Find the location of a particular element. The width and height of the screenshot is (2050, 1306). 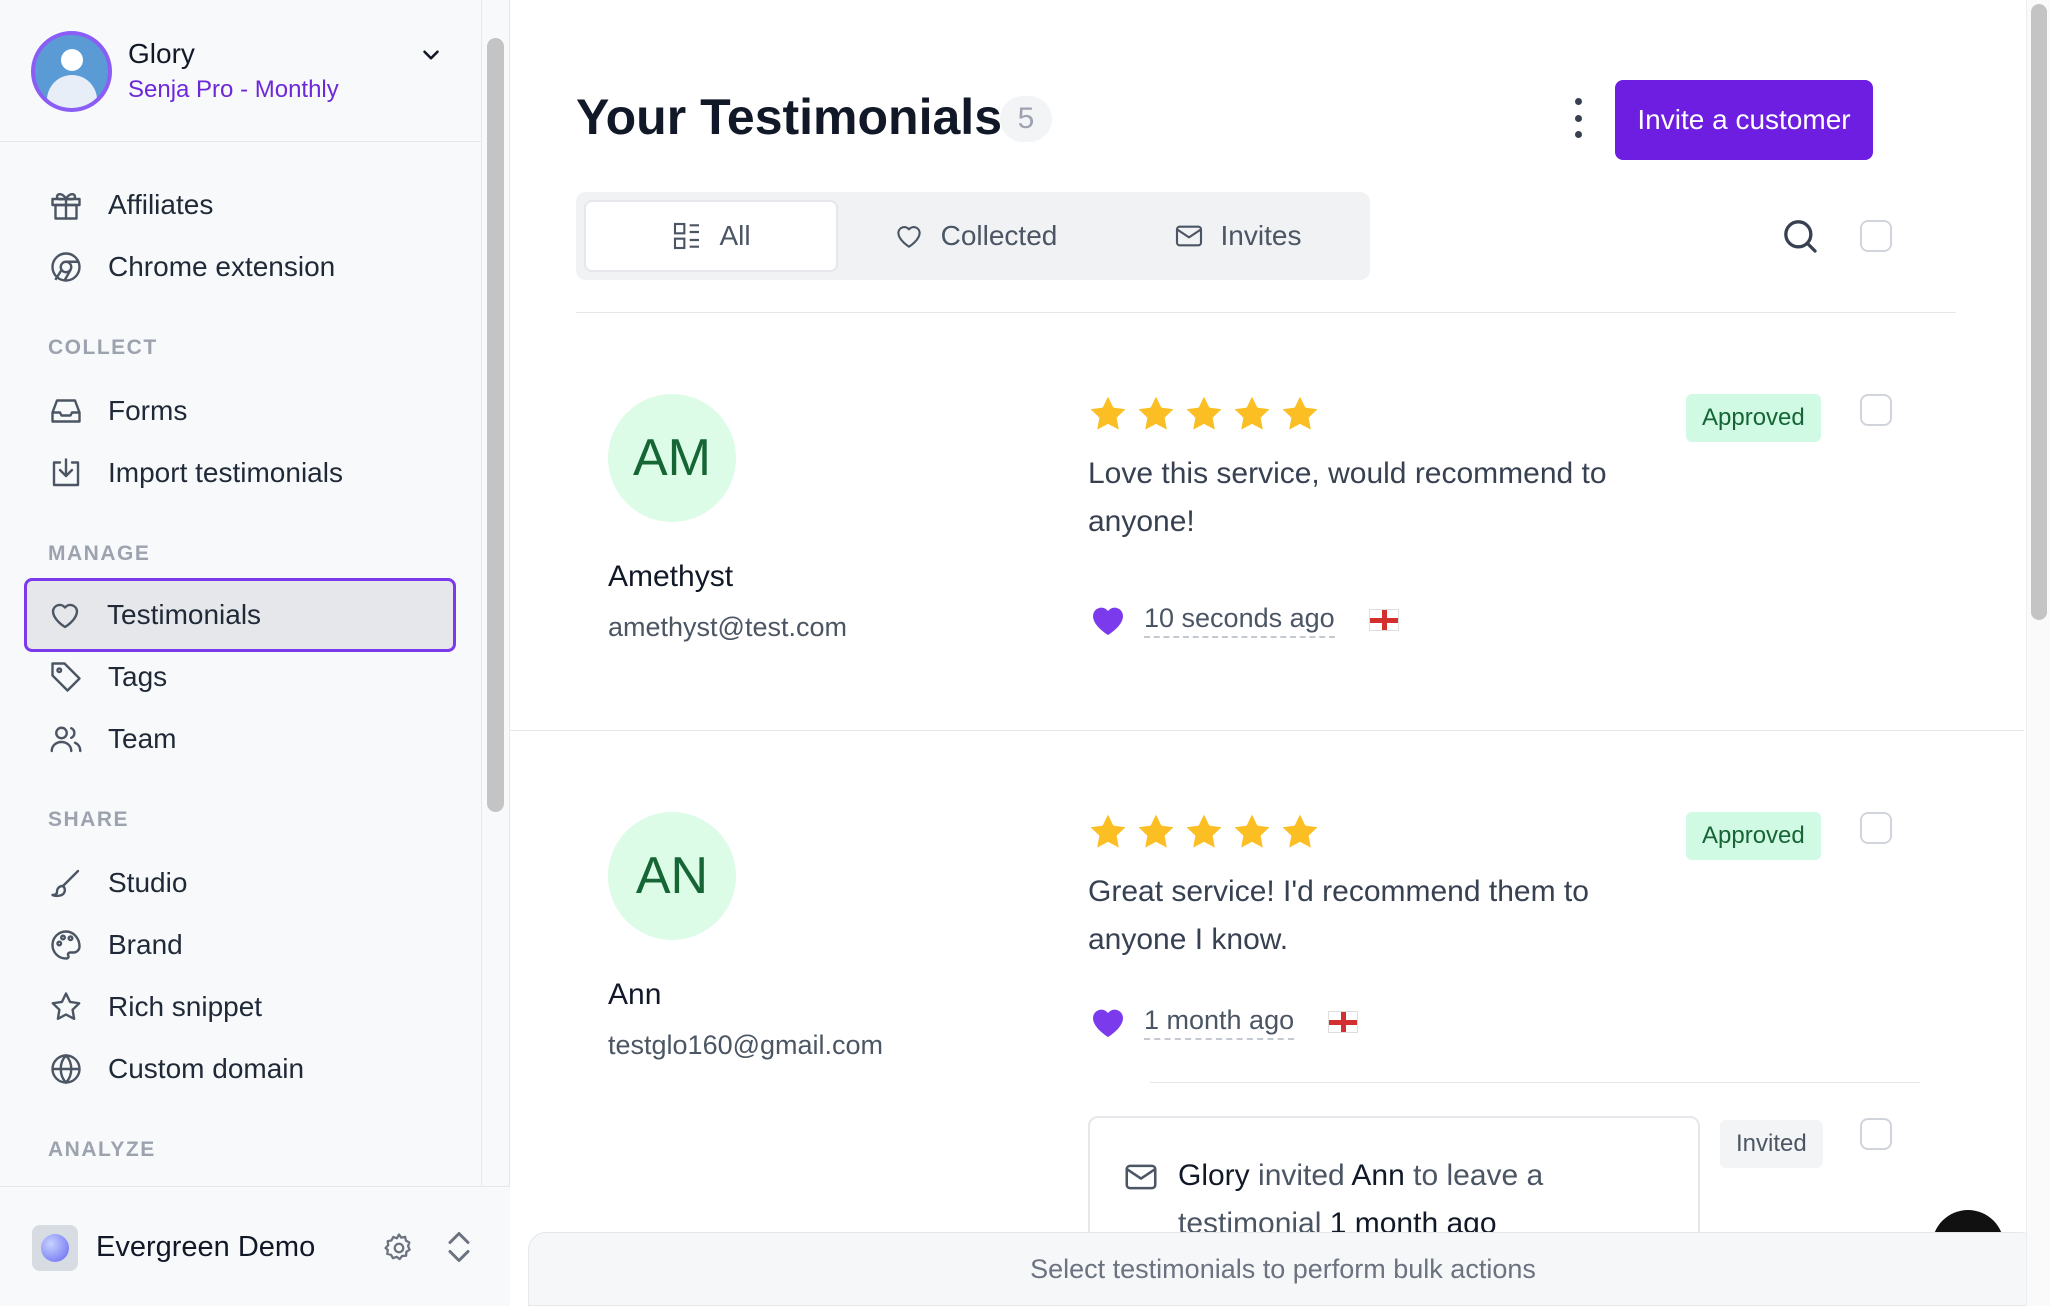

sidebar-item-label: Brand is located at coordinates (145, 944).